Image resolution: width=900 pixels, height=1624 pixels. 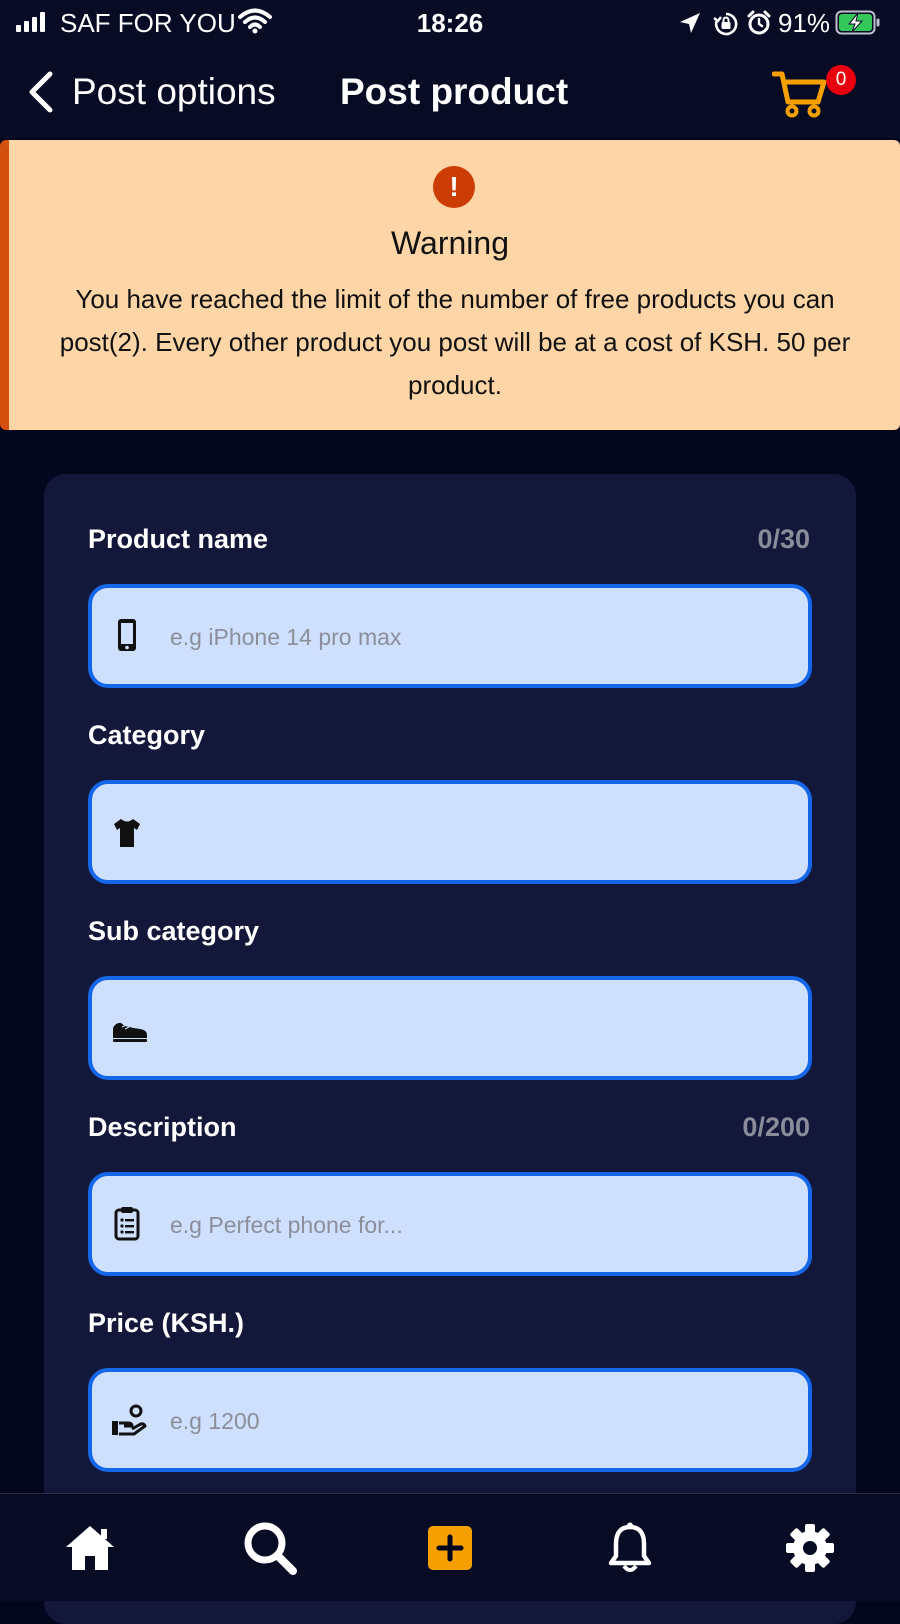 I want to click on sub-category-select, so click(x=470, y=1029).